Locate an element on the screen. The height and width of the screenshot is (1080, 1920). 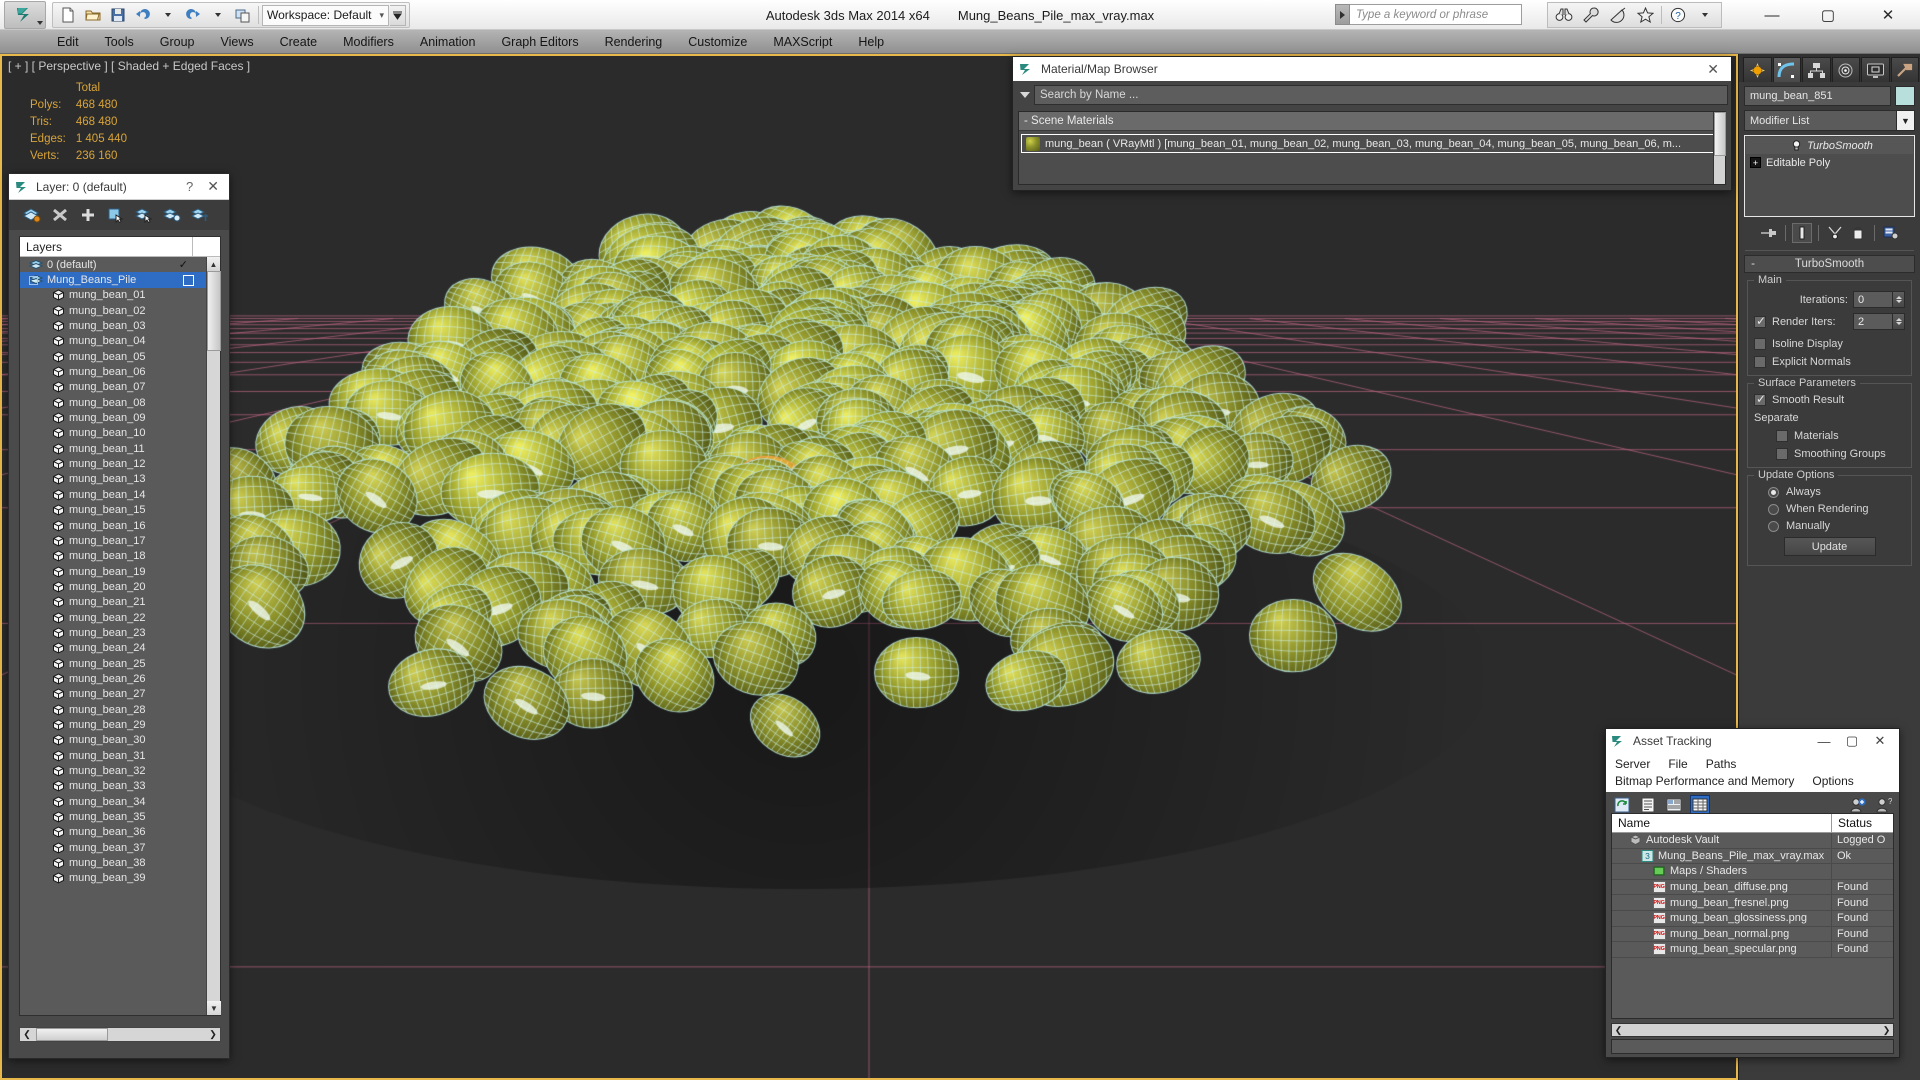
layer-row-object: mung_bean_33 is located at coordinates (113, 786).